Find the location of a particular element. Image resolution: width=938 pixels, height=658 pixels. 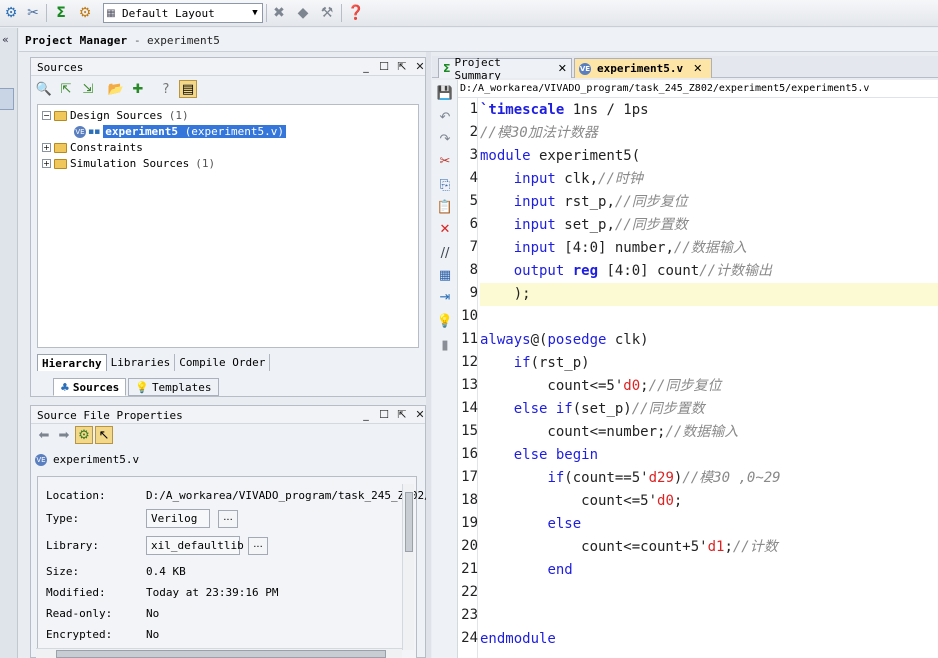

tab-templates: 💡 Templates is located at coordinates (173, 387).